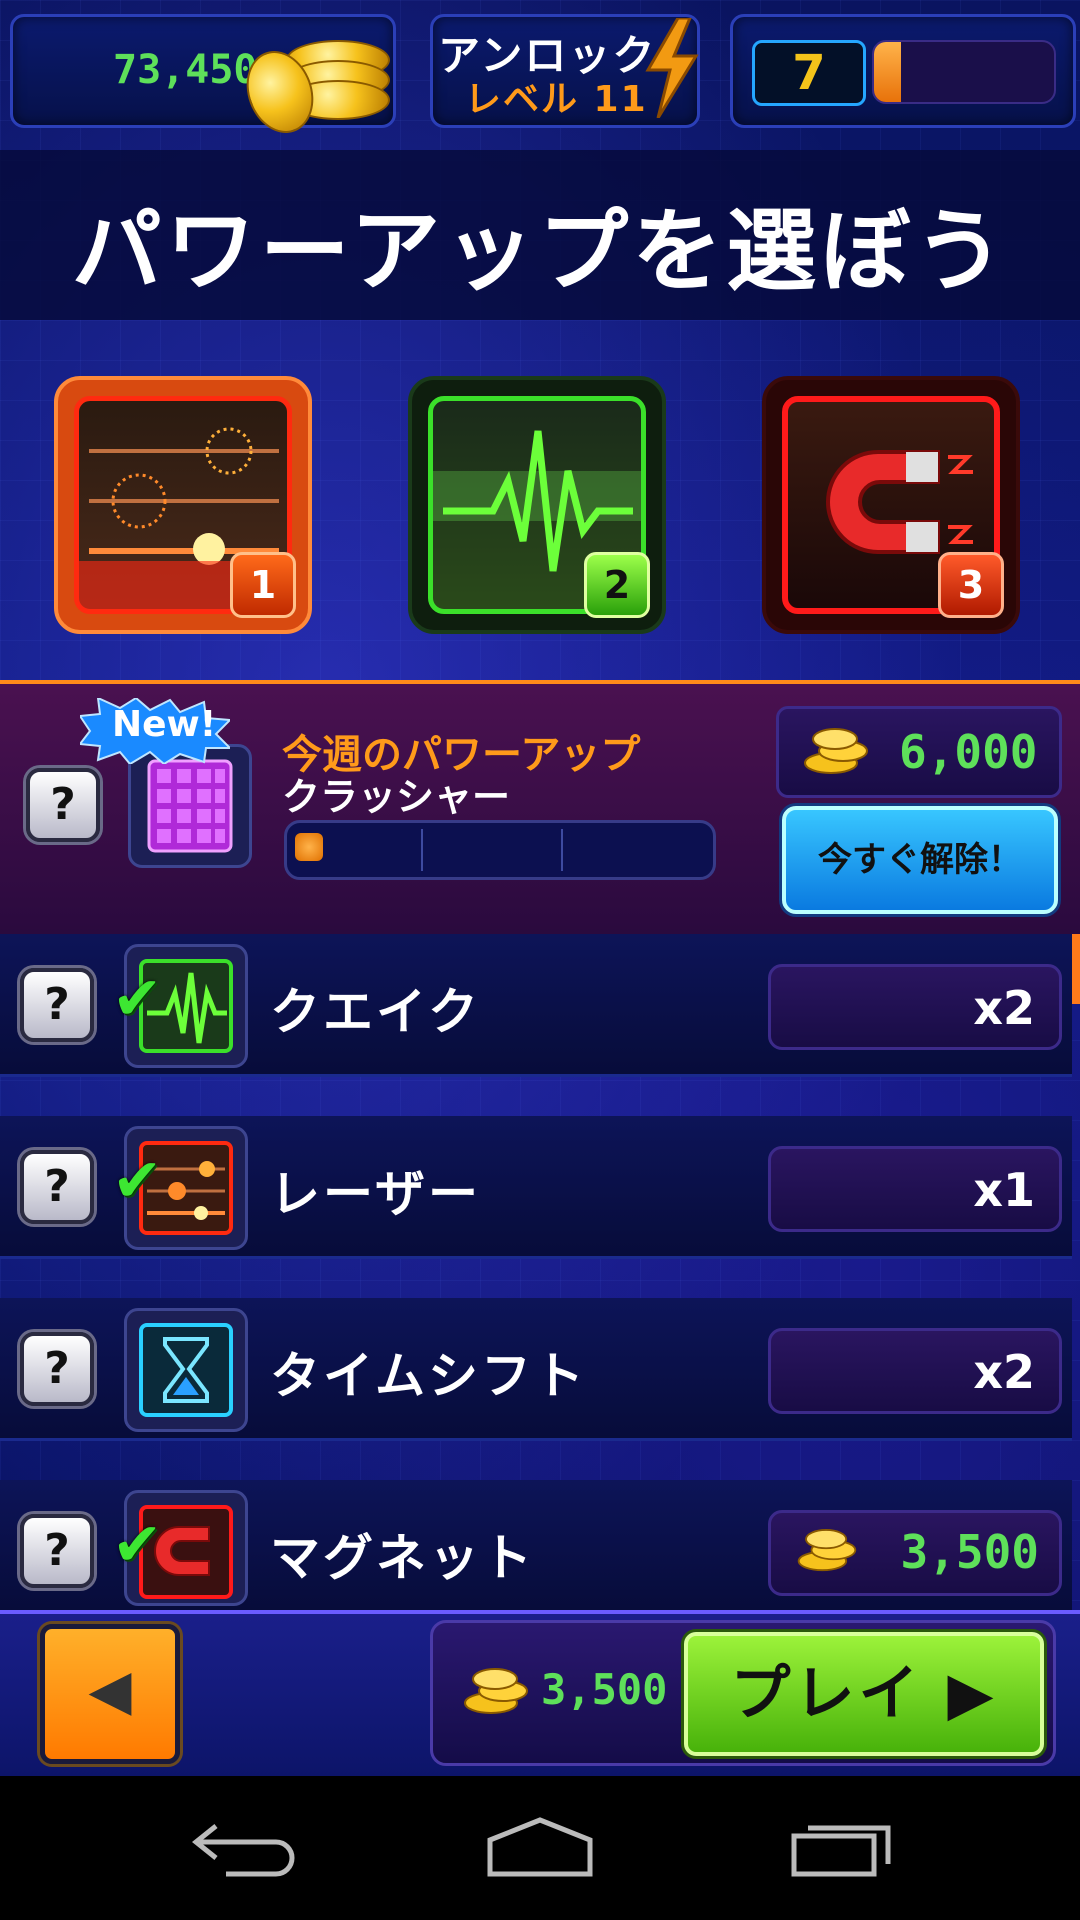  I want to click on powerup-row-laser: ? ✔ レーザー x1, so click(536, 1187).